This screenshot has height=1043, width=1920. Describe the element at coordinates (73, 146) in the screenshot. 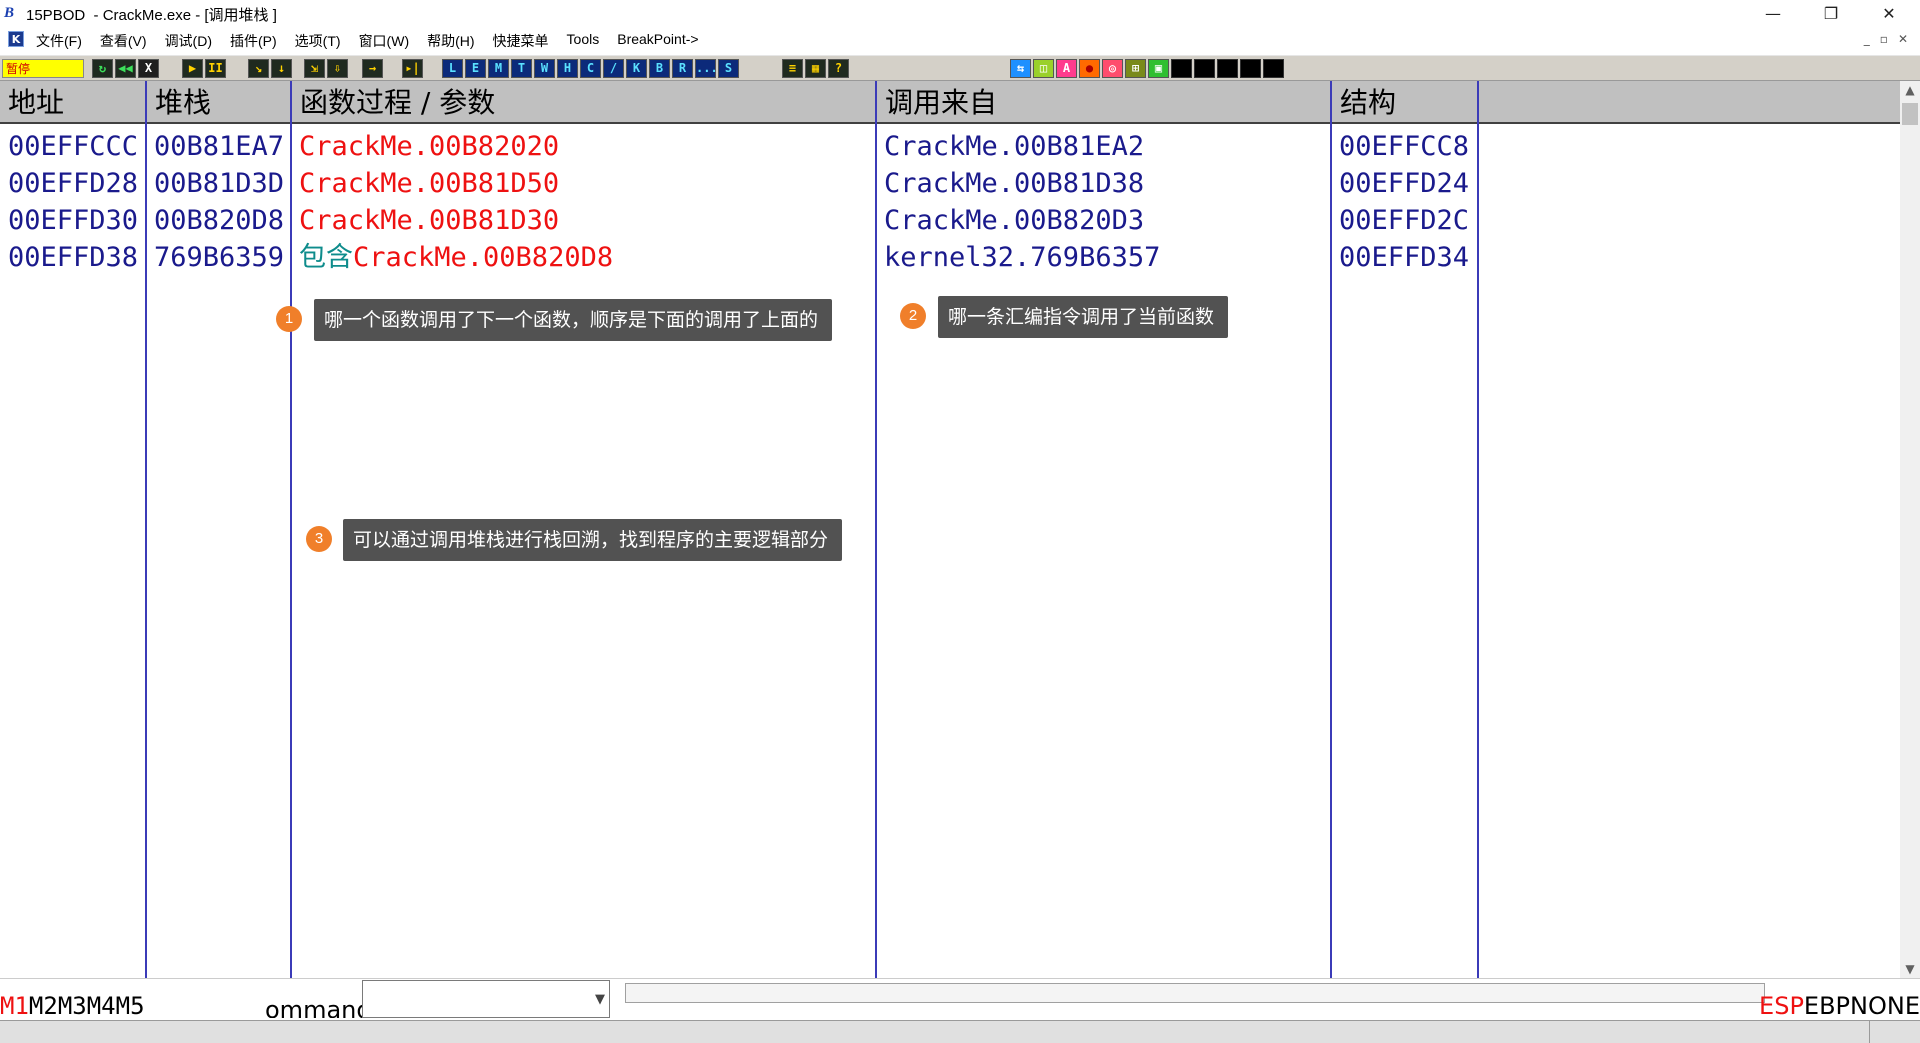

I see `address-cell: 00EFFCCC` at that location.